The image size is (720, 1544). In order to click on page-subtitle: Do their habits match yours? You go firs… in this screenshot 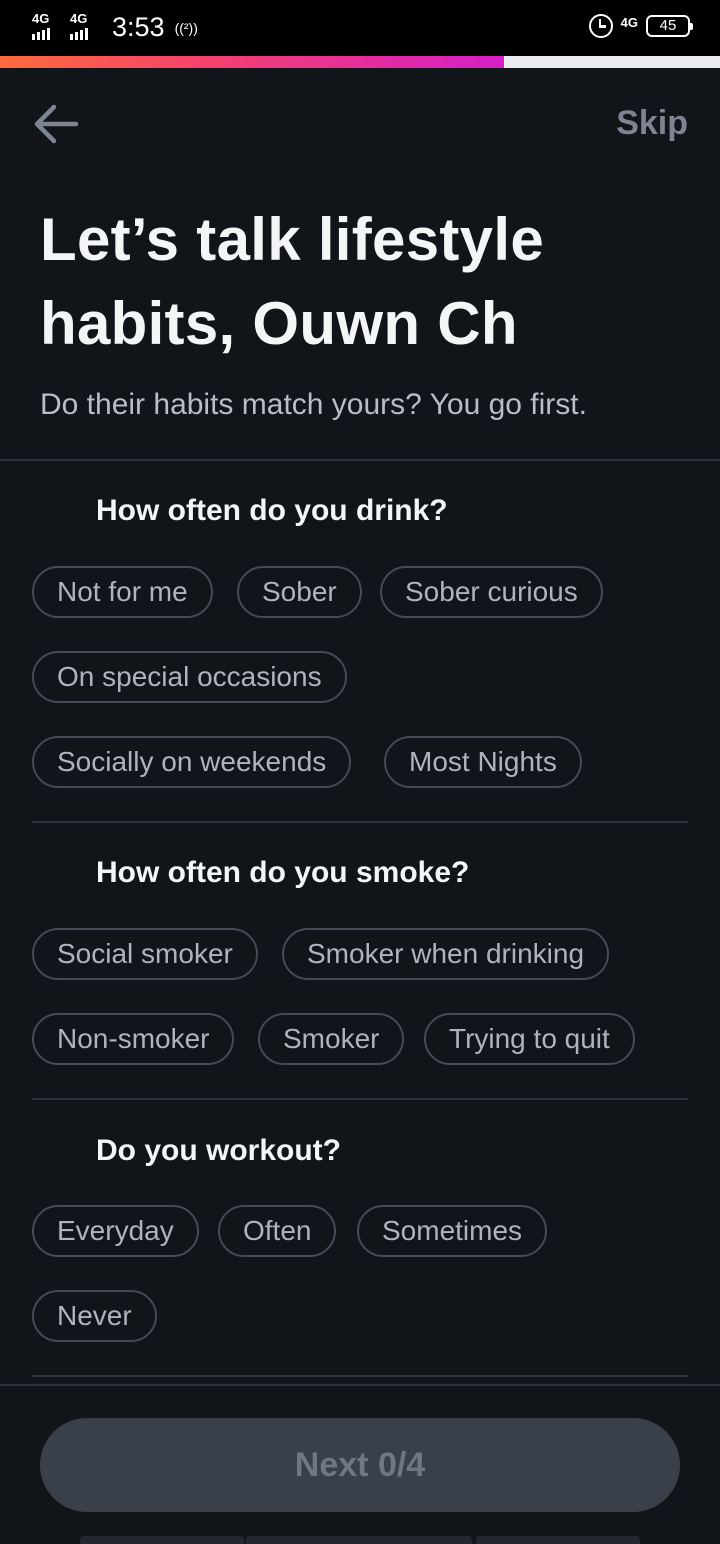, I will do `click(313, 404)`.